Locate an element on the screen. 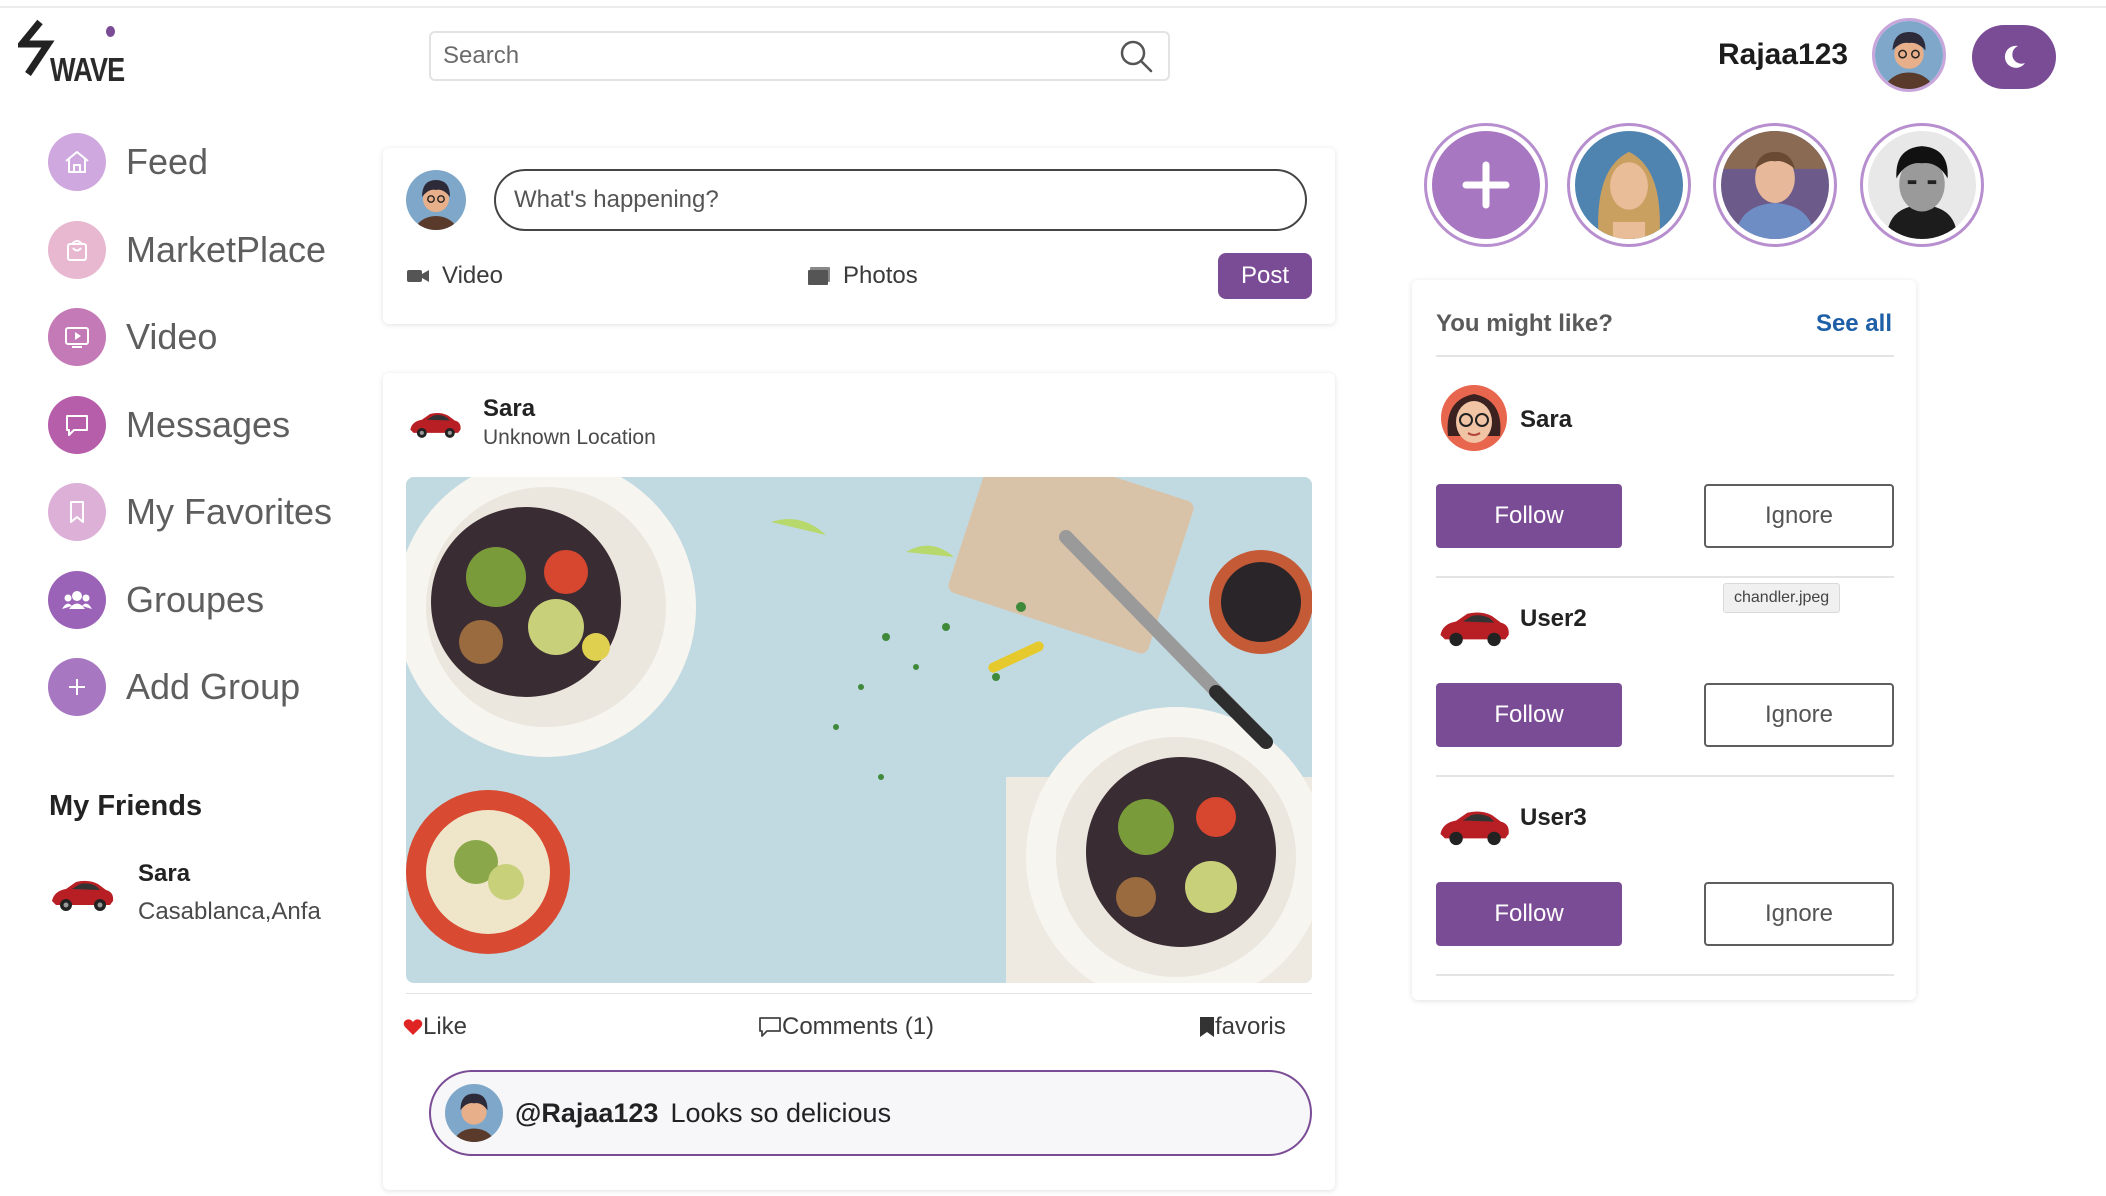 This screenshot has height=1196, width=2106. sidebar-item-label: Feed is located at coordinates (167, 161).